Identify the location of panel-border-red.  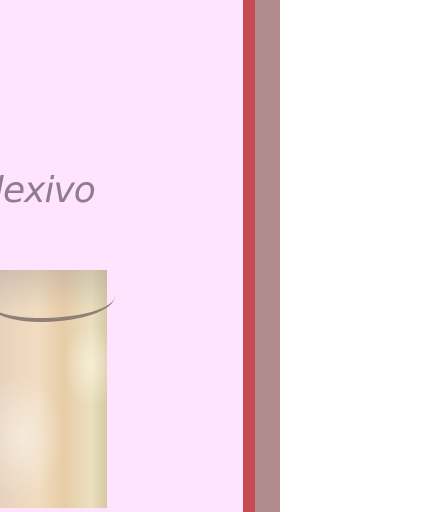
(249, 256).